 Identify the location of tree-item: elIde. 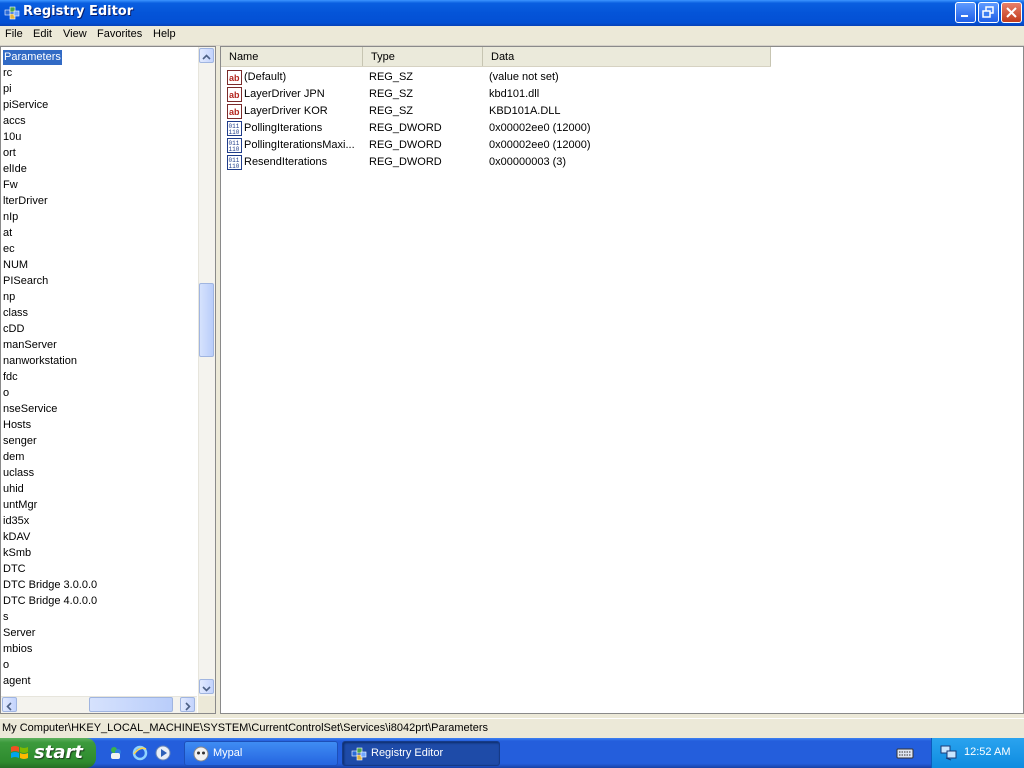
(15, 169).